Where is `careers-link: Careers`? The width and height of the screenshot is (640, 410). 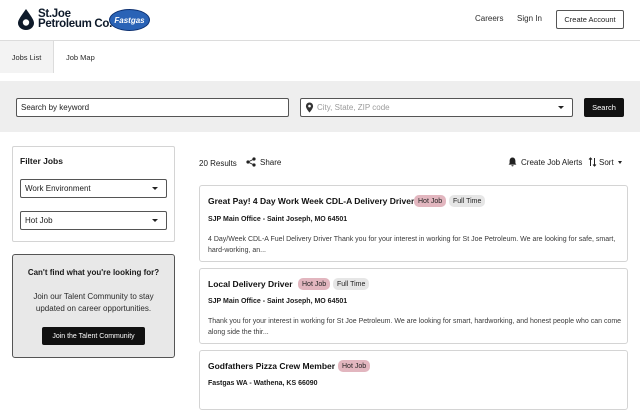
careers-link: Careers is located at coordinates (489, 18).